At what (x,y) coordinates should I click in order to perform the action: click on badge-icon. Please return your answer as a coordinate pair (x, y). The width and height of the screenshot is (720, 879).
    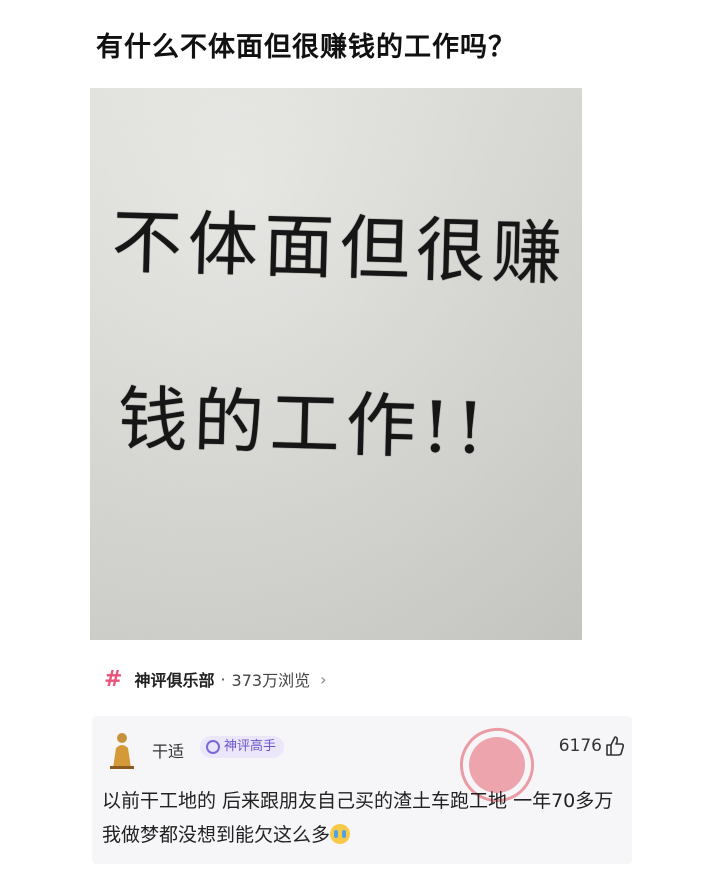
    Looking at the image, I should click on (213, 747).